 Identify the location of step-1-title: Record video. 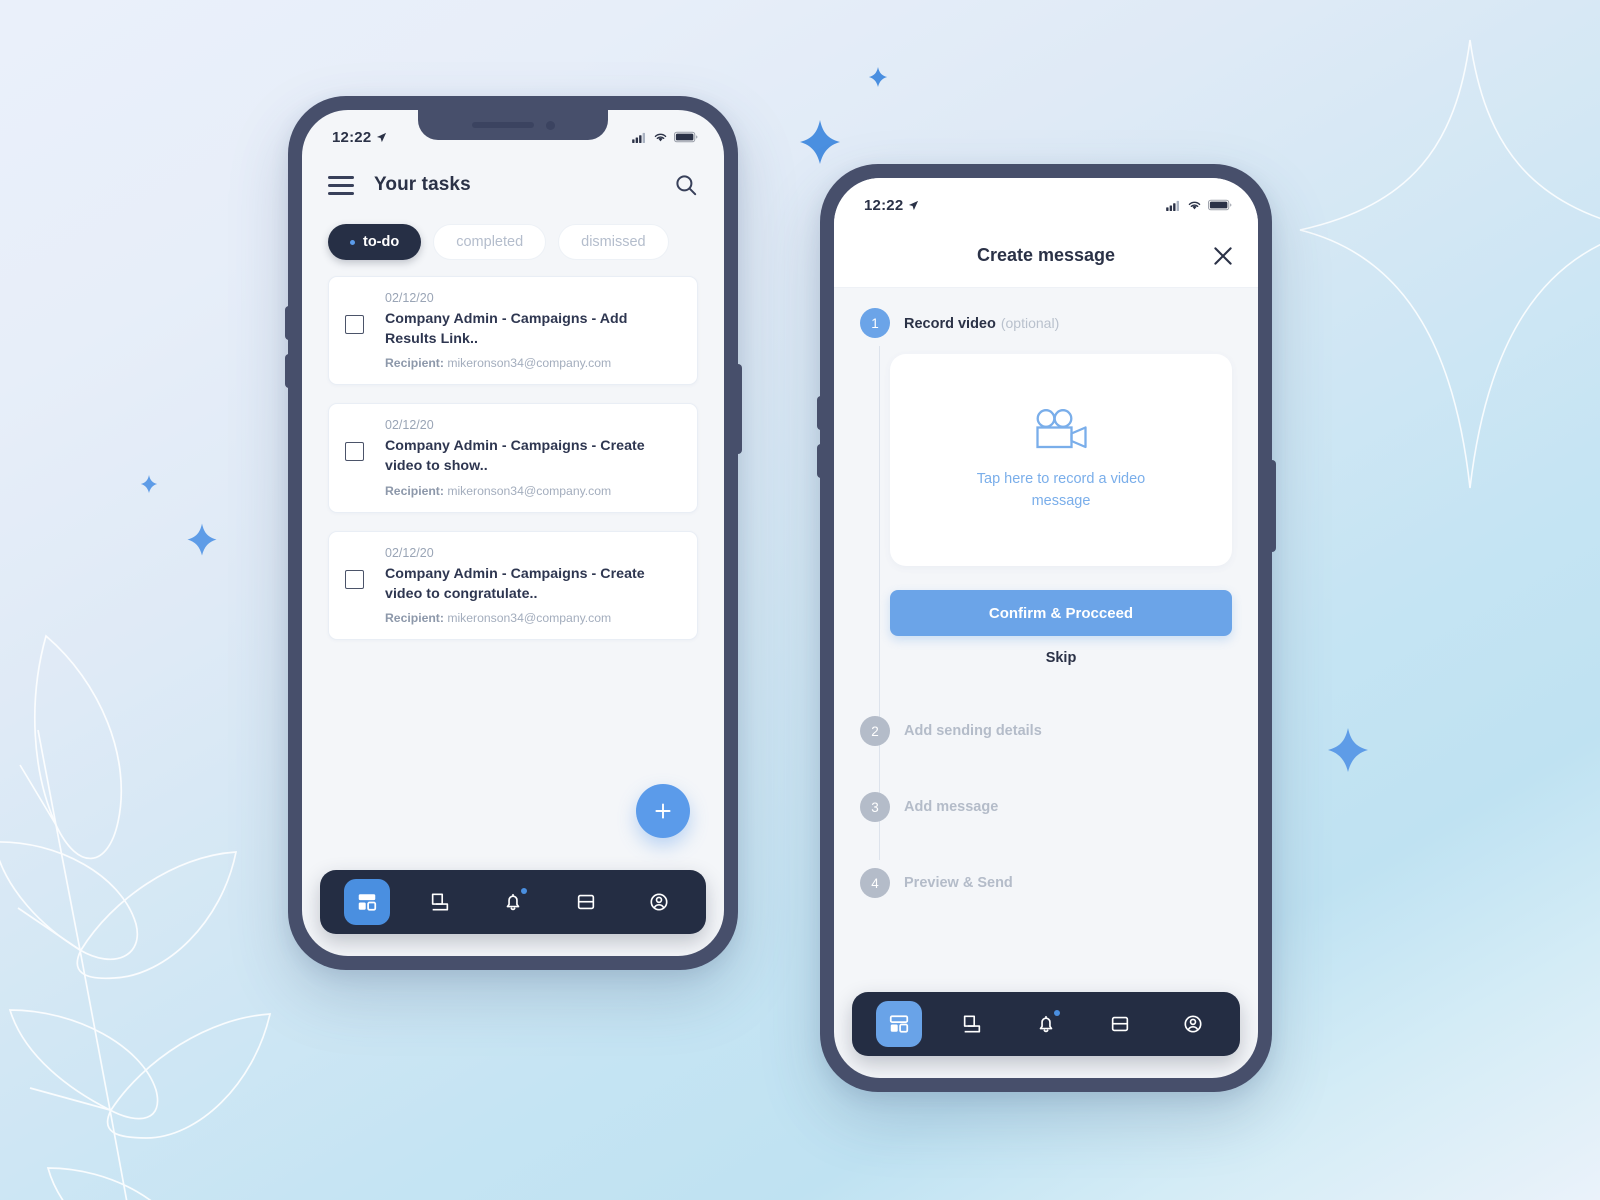
(950, 323).